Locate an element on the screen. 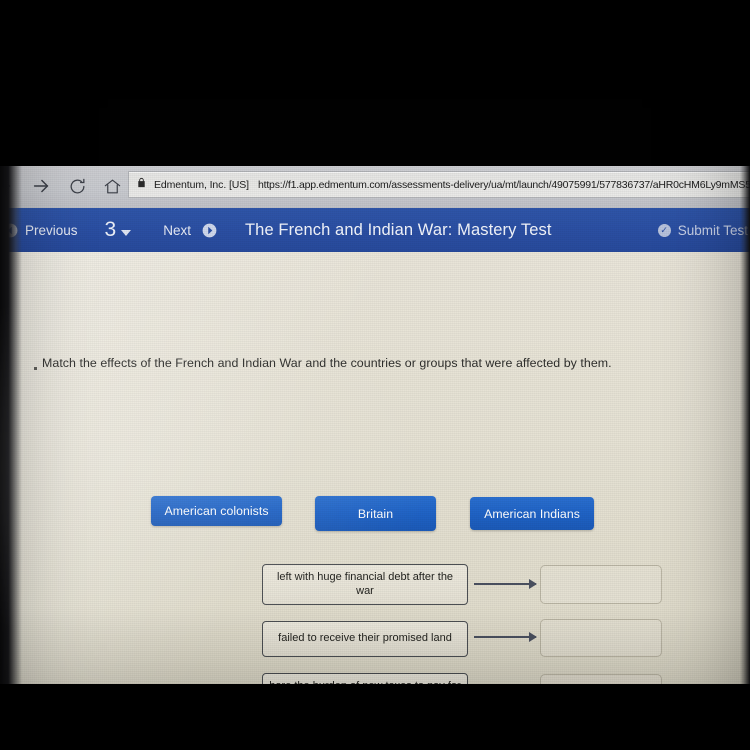 This screenshot has width=750, height=750. circle-arrow-right-icon is located at coordinates (209, 230).